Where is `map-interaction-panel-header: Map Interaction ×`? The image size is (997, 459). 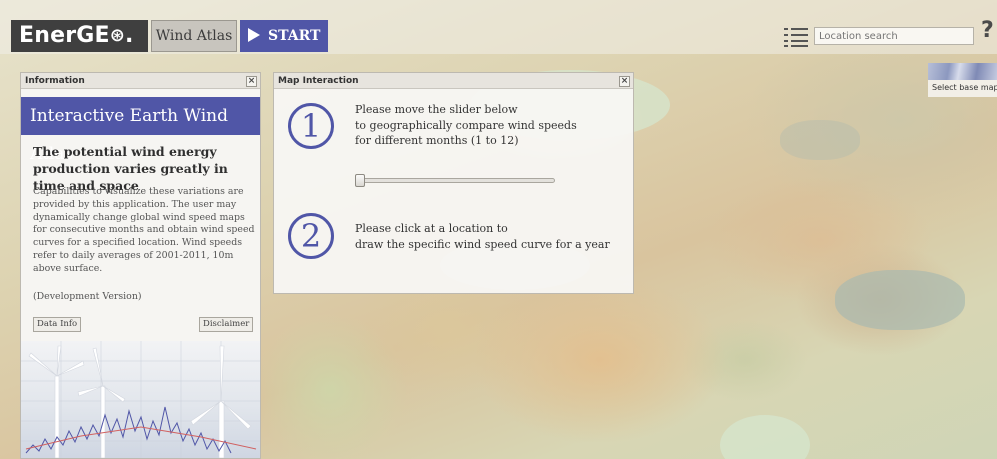 map-interaction-panel-header: Map Interaction × is located at coordinates (453, 81).